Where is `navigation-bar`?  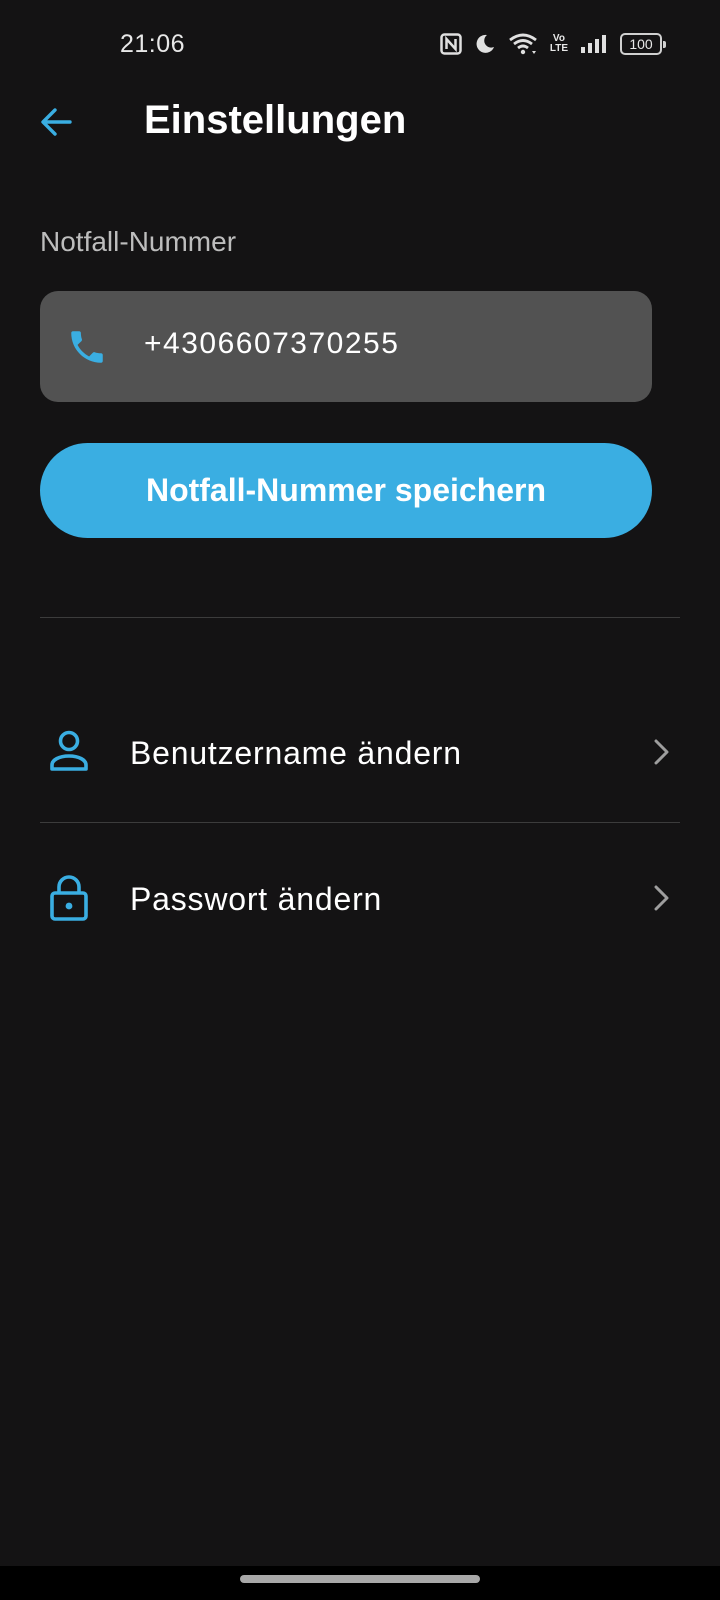
navigation-bar is located at coordinates (360, 1583).